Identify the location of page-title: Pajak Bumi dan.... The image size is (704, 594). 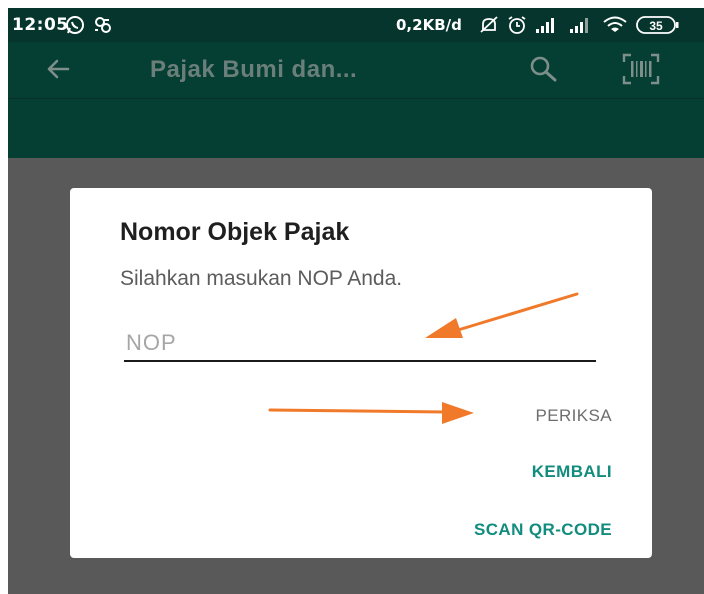
(254, 69).